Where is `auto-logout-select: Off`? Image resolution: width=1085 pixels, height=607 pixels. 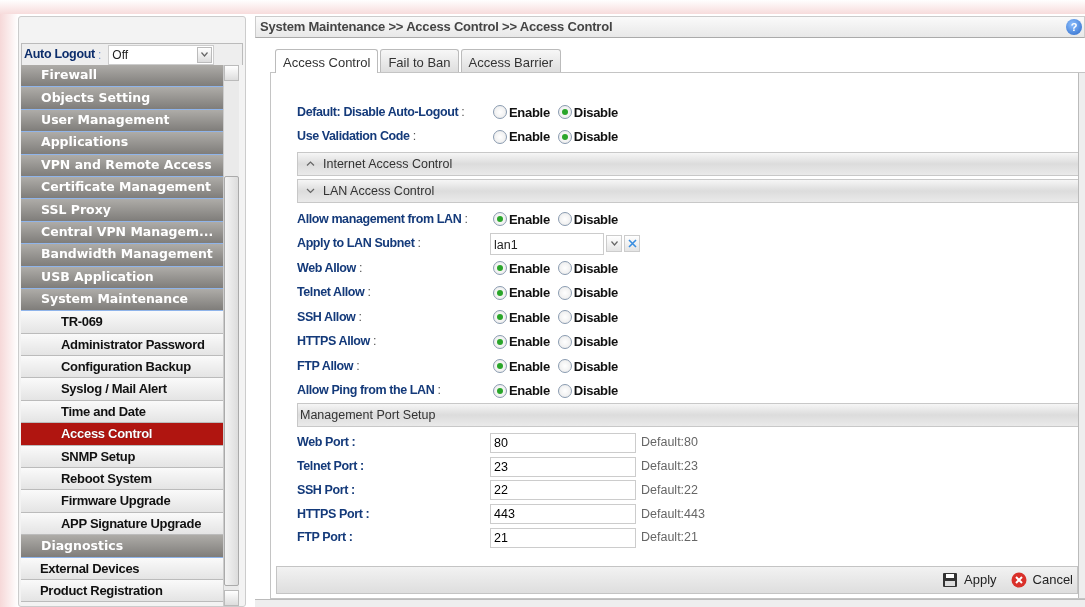
auto-logout-select: Off is located at coordinates (161, 54).